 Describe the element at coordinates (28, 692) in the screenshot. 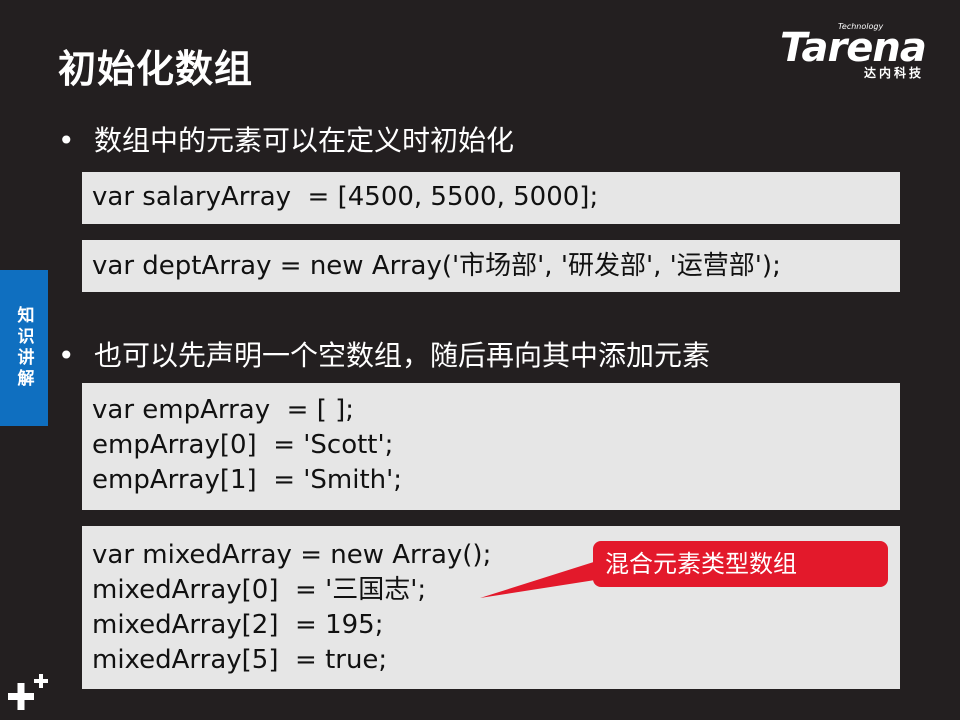

I see `plus-icon` at that location.